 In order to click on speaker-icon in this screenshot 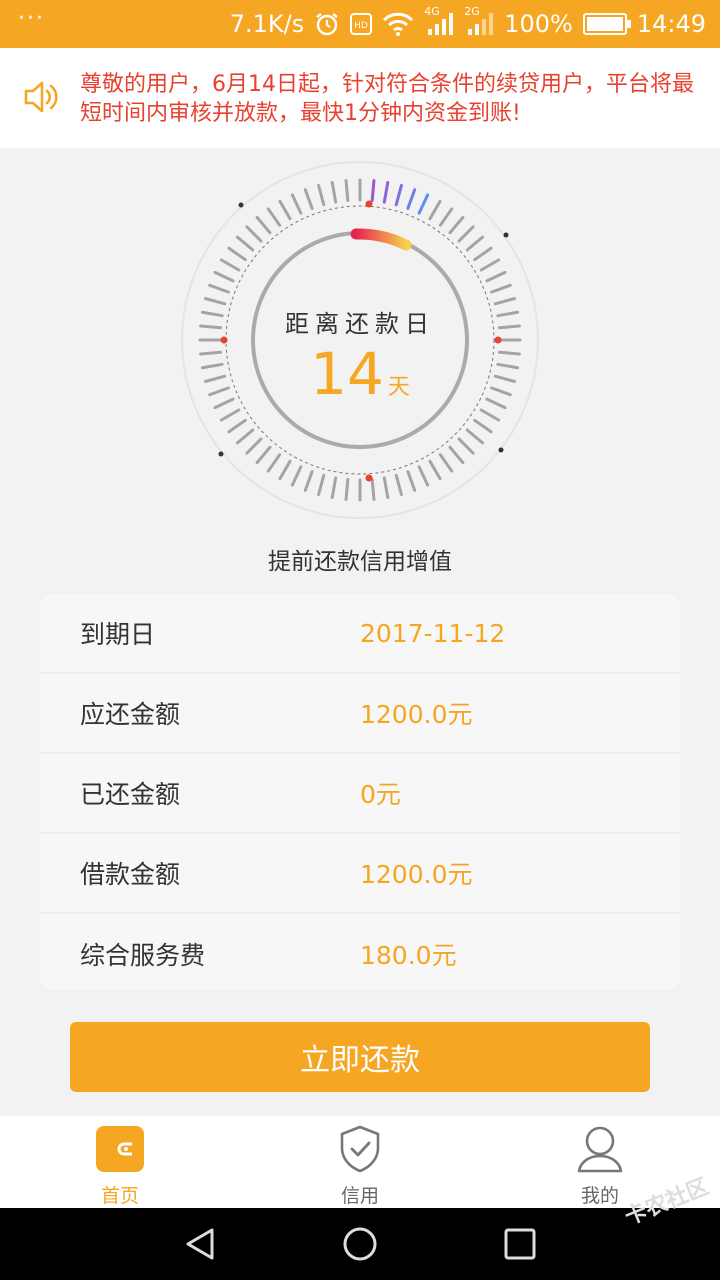, I will do `click(41, 97)`.